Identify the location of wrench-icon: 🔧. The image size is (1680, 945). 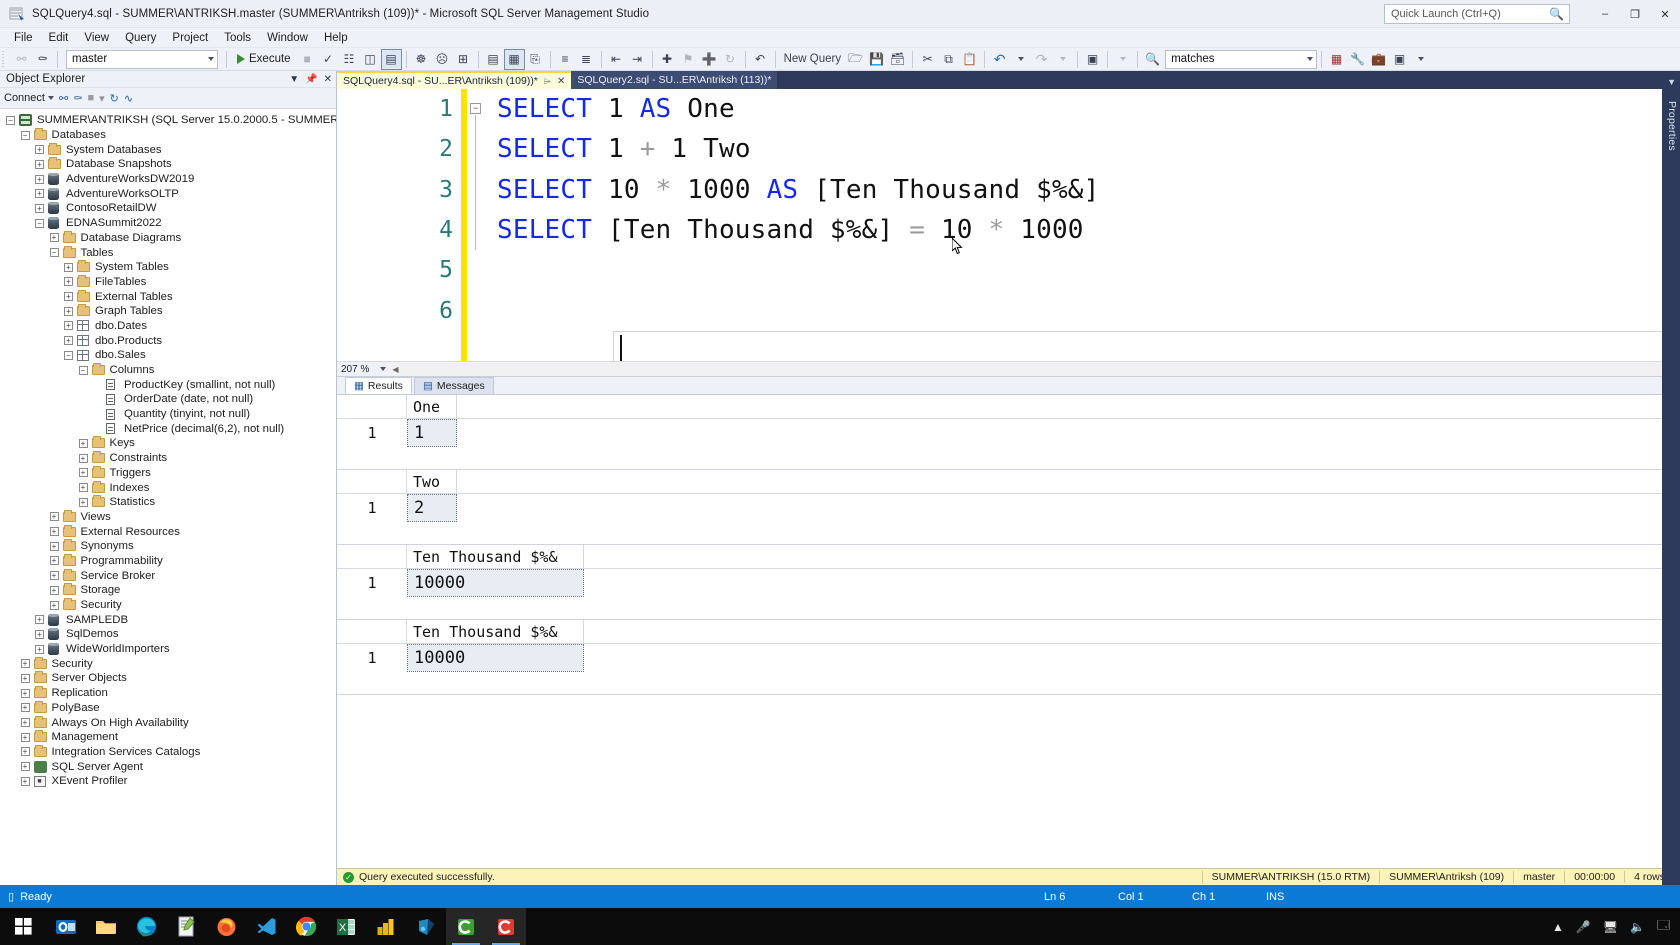
(1357, 59).